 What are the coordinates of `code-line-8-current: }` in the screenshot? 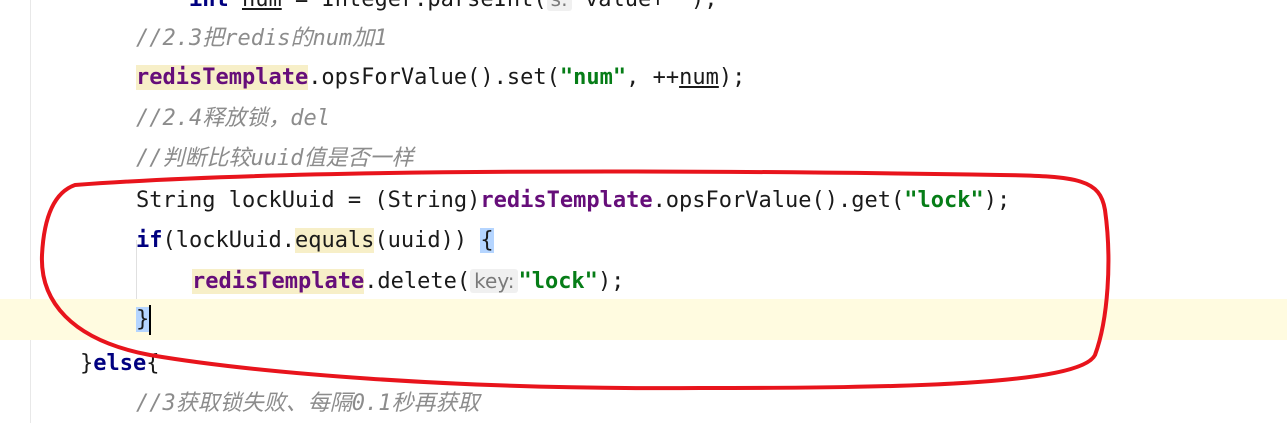 It's located at (643, 319).